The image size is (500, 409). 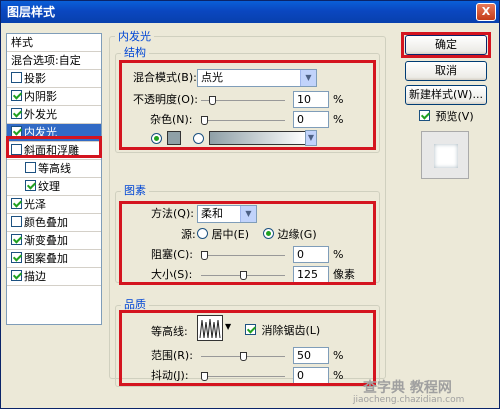 I want to click on jitter-input: 0, so click(x=311, y=375).